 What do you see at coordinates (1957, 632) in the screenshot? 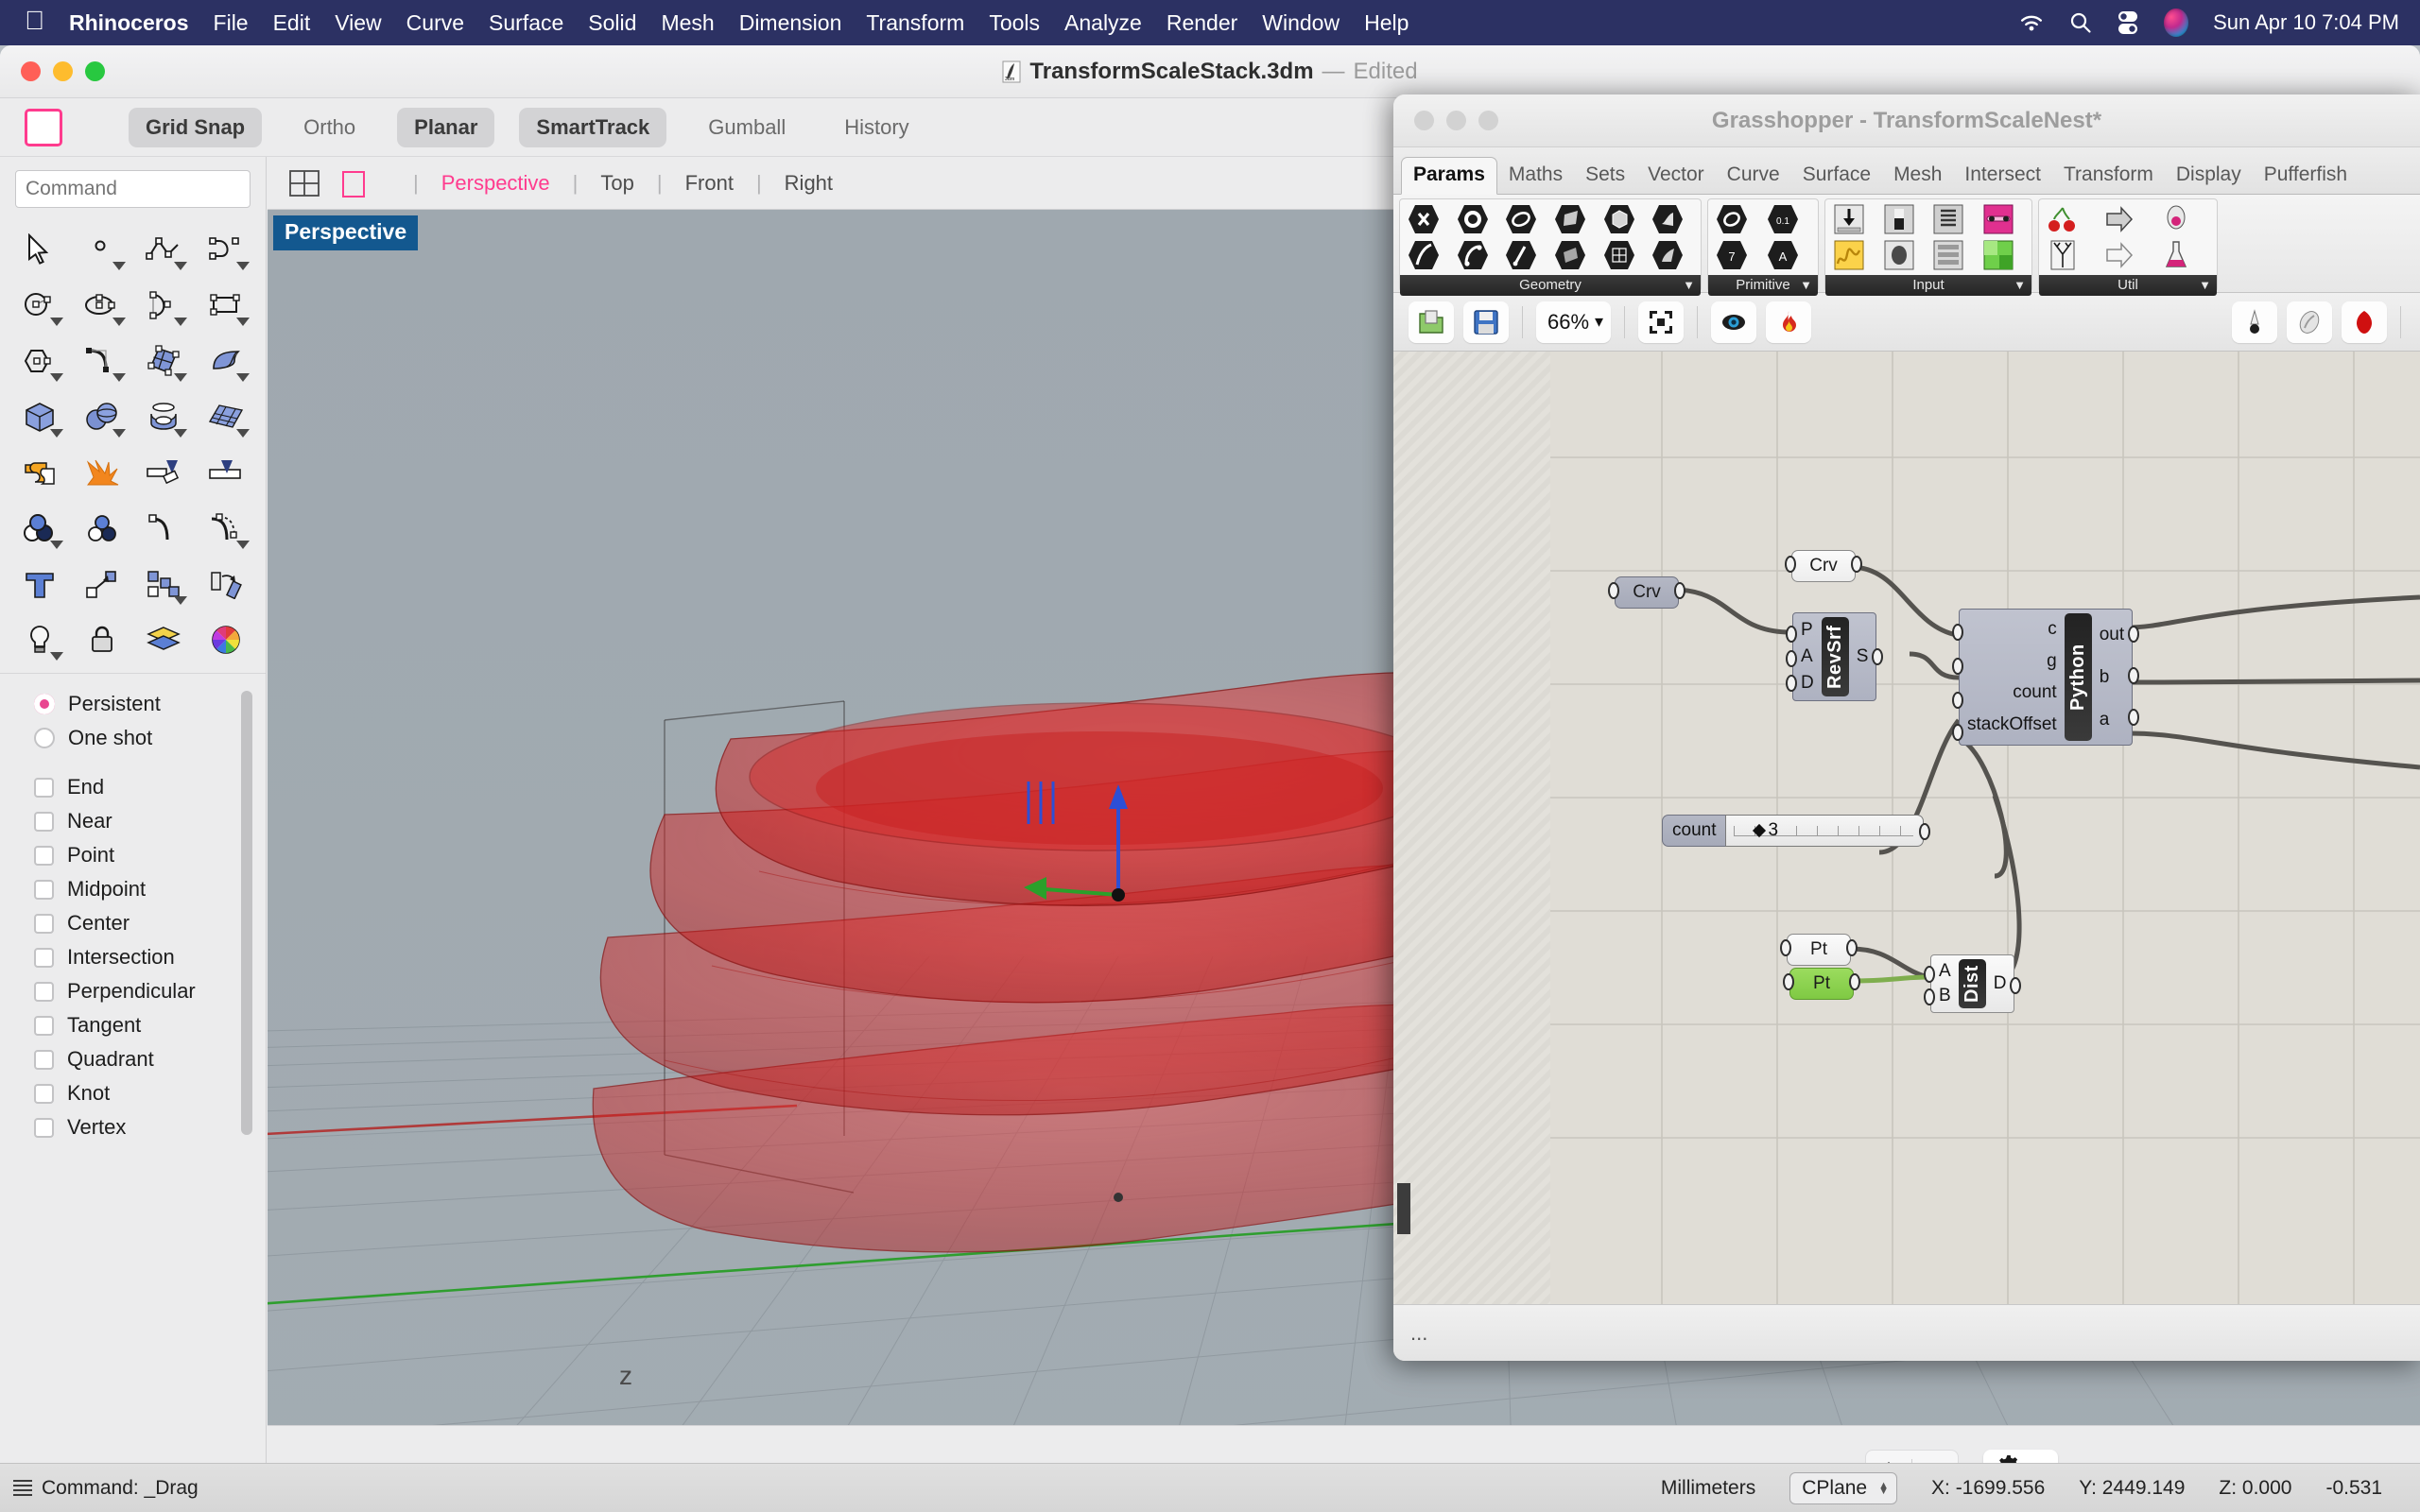
I see `input-port-c` at bounding box center [1957, 632].